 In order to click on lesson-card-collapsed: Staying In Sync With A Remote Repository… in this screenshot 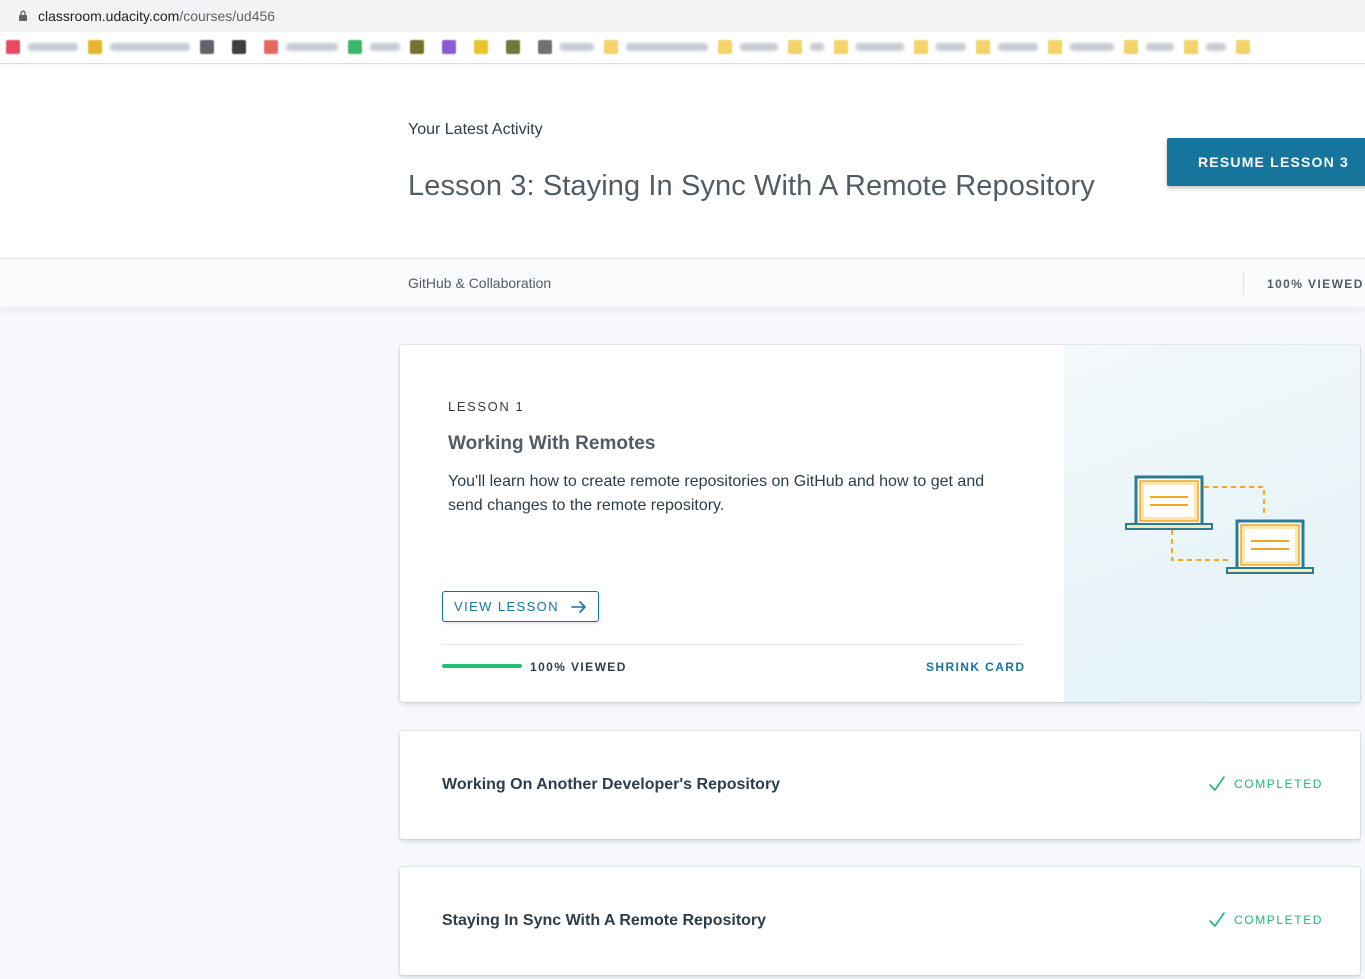, I will do `click(880, 921)`.